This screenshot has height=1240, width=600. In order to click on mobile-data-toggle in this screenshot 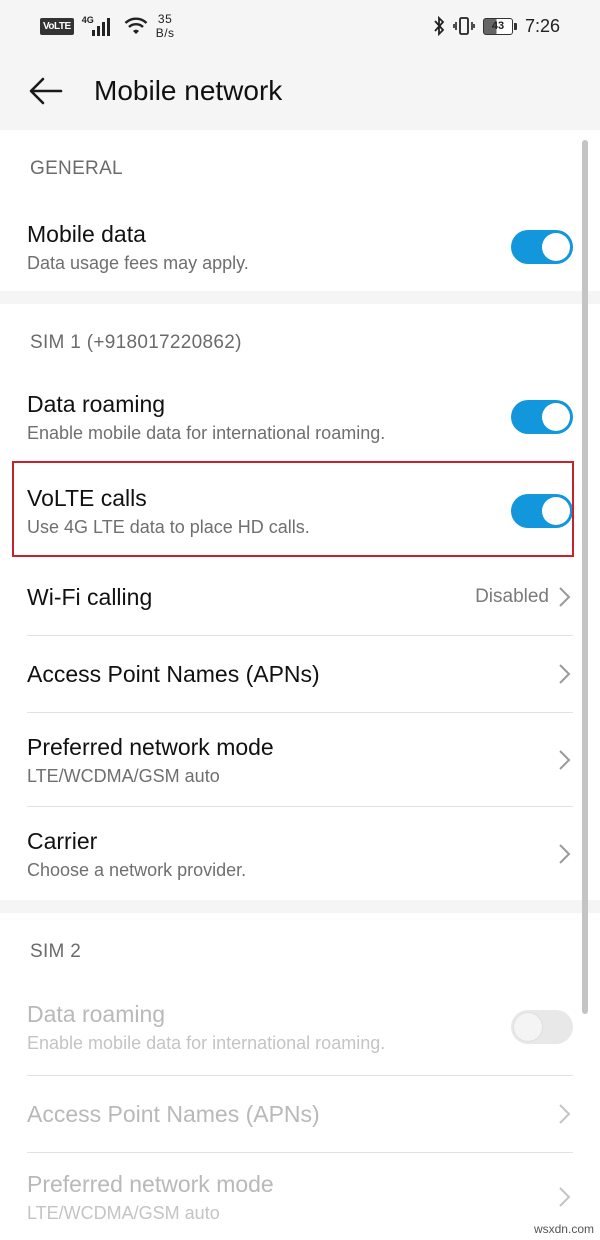, I will do `click(542, 246)`.